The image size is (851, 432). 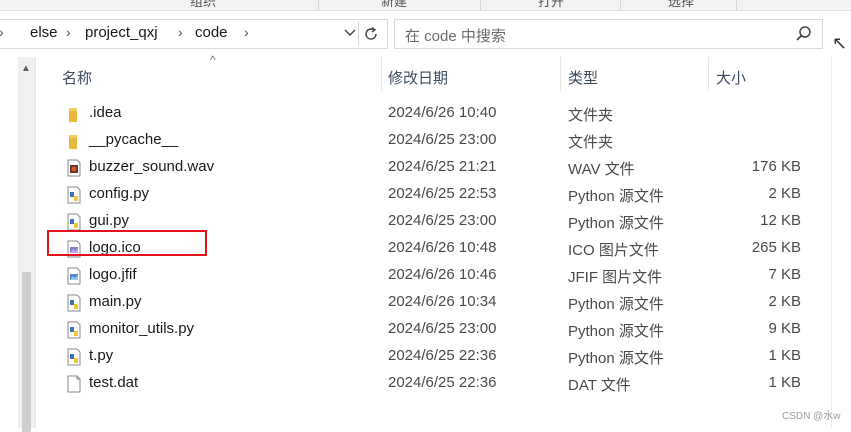 I want to click on search-box: 在 code 中搜索, so click(x=608, y=34).